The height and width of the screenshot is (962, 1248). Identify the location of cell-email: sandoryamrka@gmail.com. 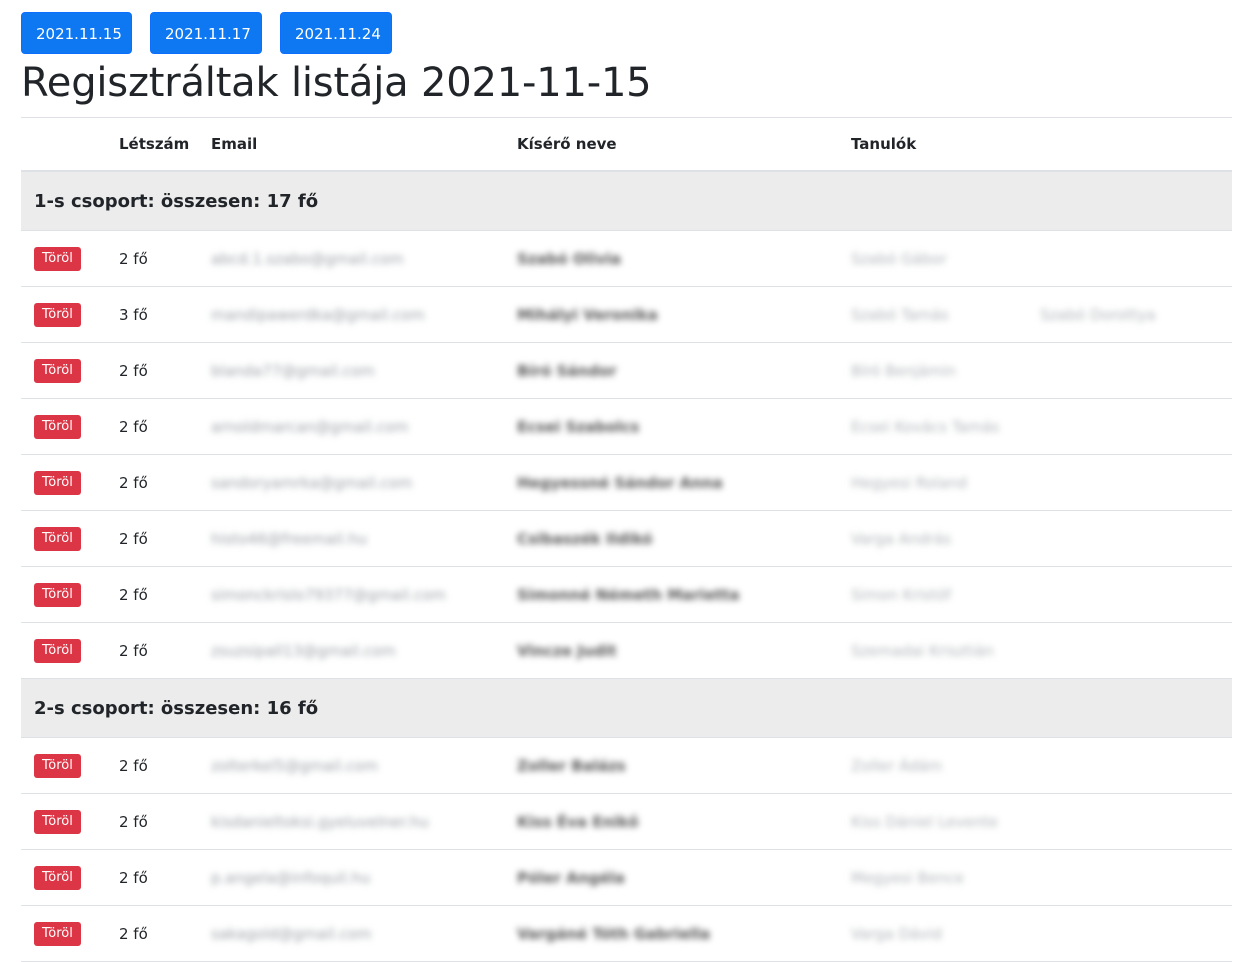
(358, 482).